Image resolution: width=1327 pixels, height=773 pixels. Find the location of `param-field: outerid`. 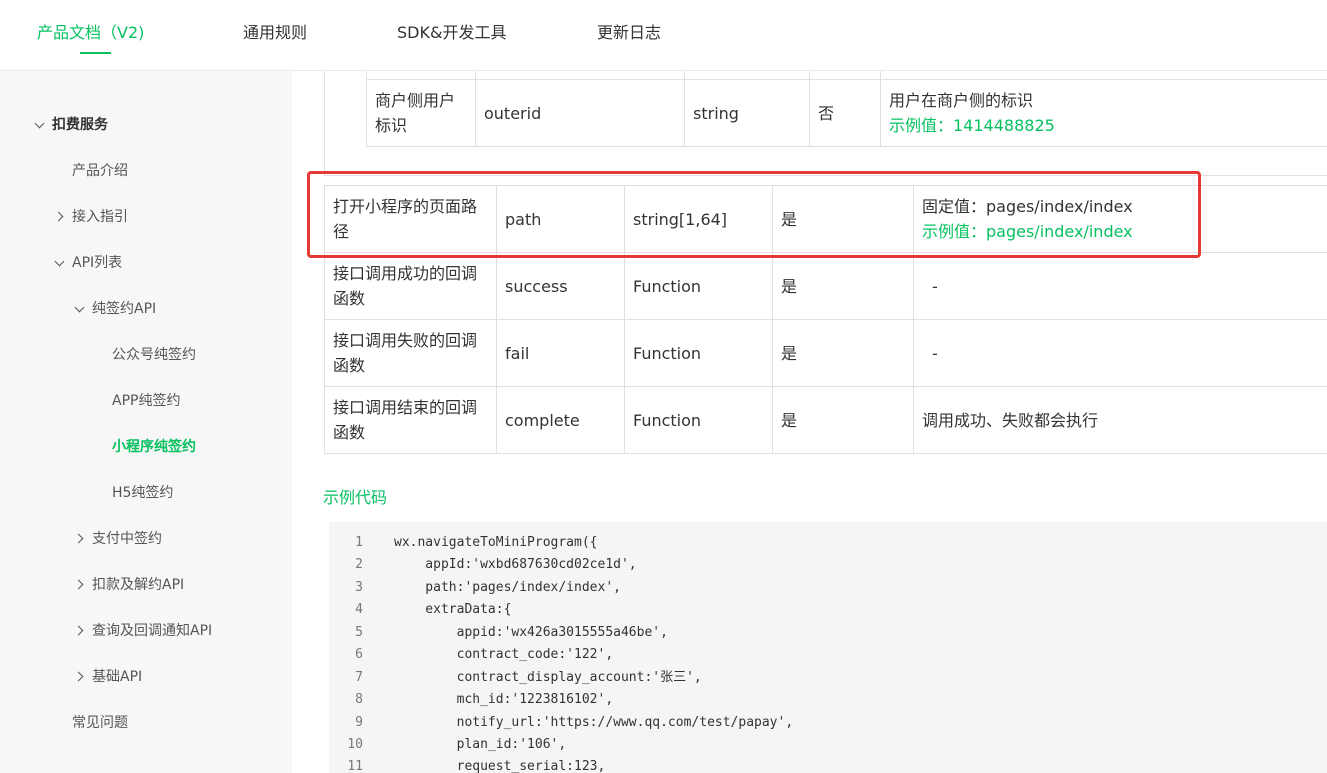

param-field: outerid is located at coordinates (580, 113).